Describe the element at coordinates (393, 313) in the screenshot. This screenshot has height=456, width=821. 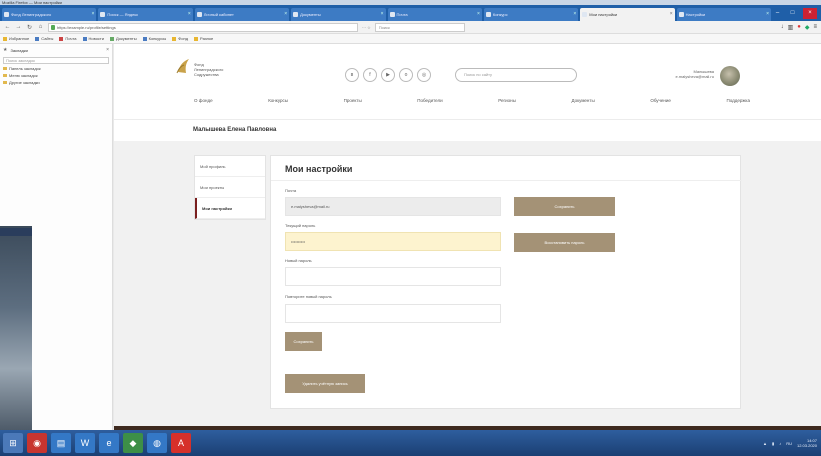
I see `confirm-password-field` at that location.